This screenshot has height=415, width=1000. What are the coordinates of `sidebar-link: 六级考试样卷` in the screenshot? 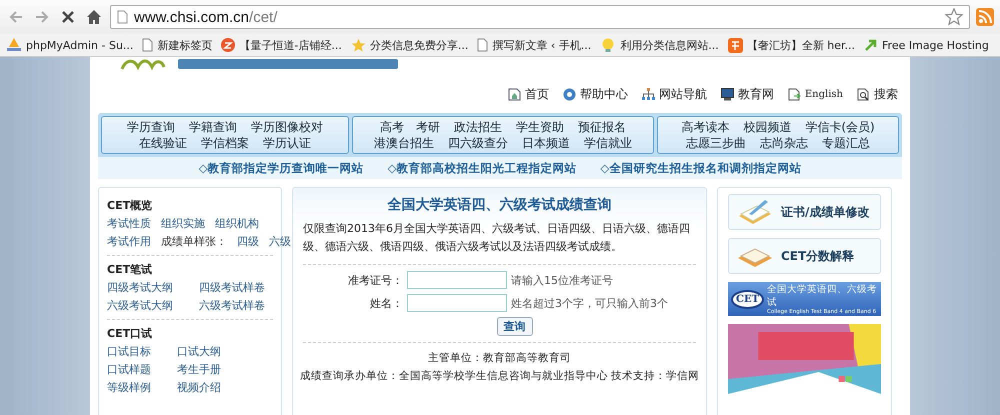 It's located at (232, 306).